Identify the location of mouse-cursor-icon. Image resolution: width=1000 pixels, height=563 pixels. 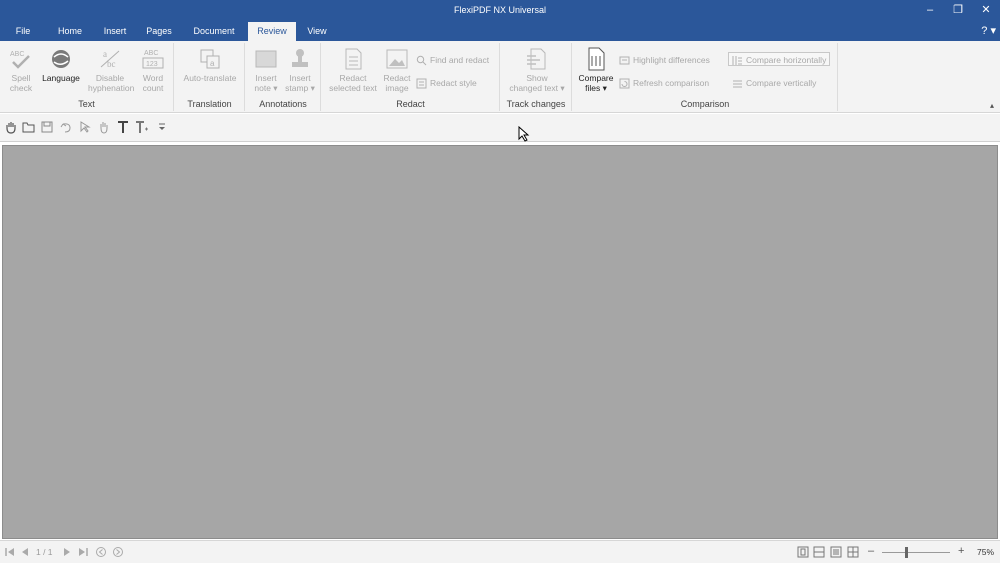
(524, 134).